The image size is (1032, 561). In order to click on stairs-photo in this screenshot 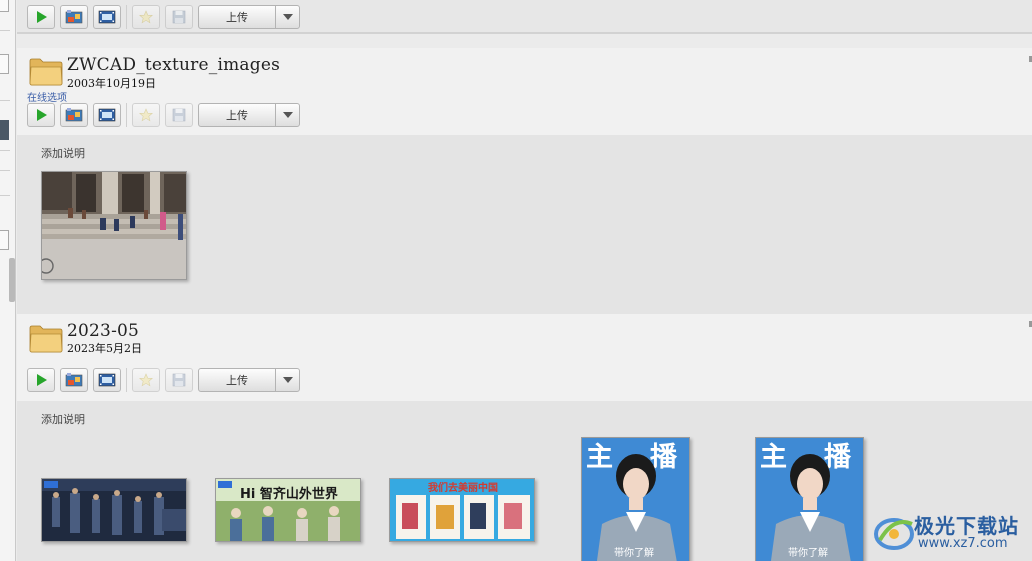, I will do `click(114, 225)`.